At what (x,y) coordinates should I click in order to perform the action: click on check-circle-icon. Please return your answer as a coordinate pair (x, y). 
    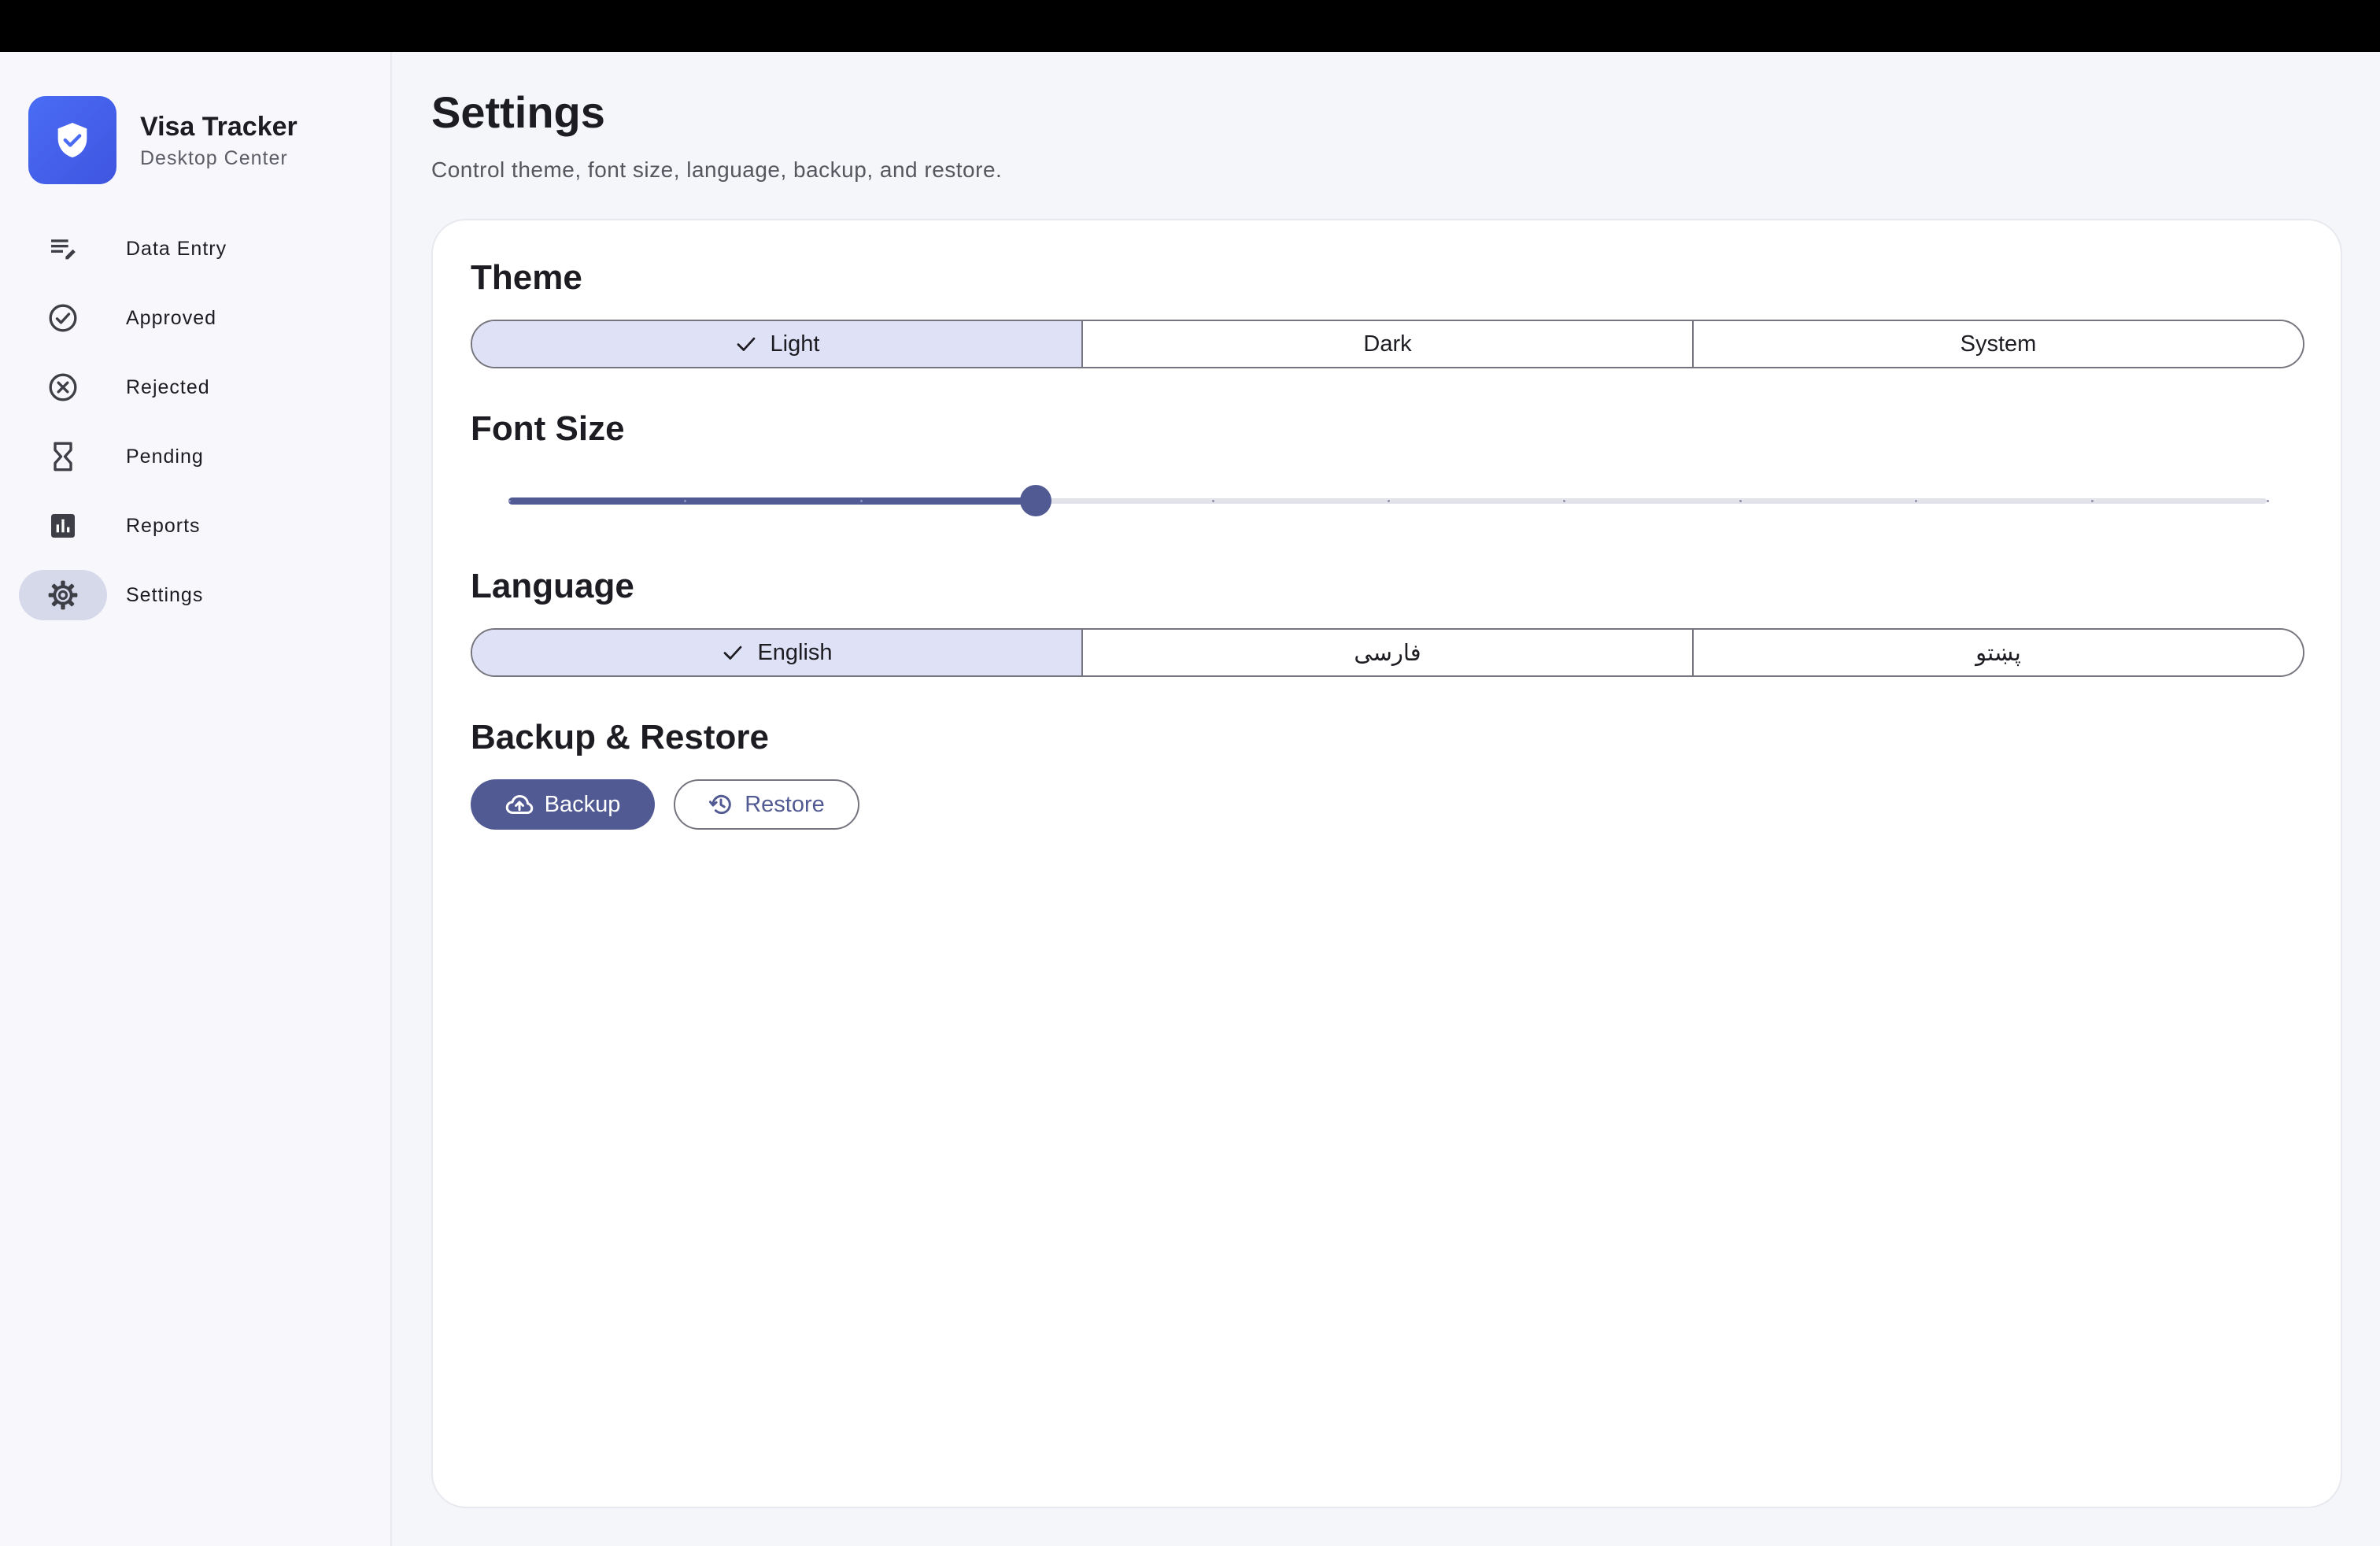
    Looking at the image, I should click on (63, 318).